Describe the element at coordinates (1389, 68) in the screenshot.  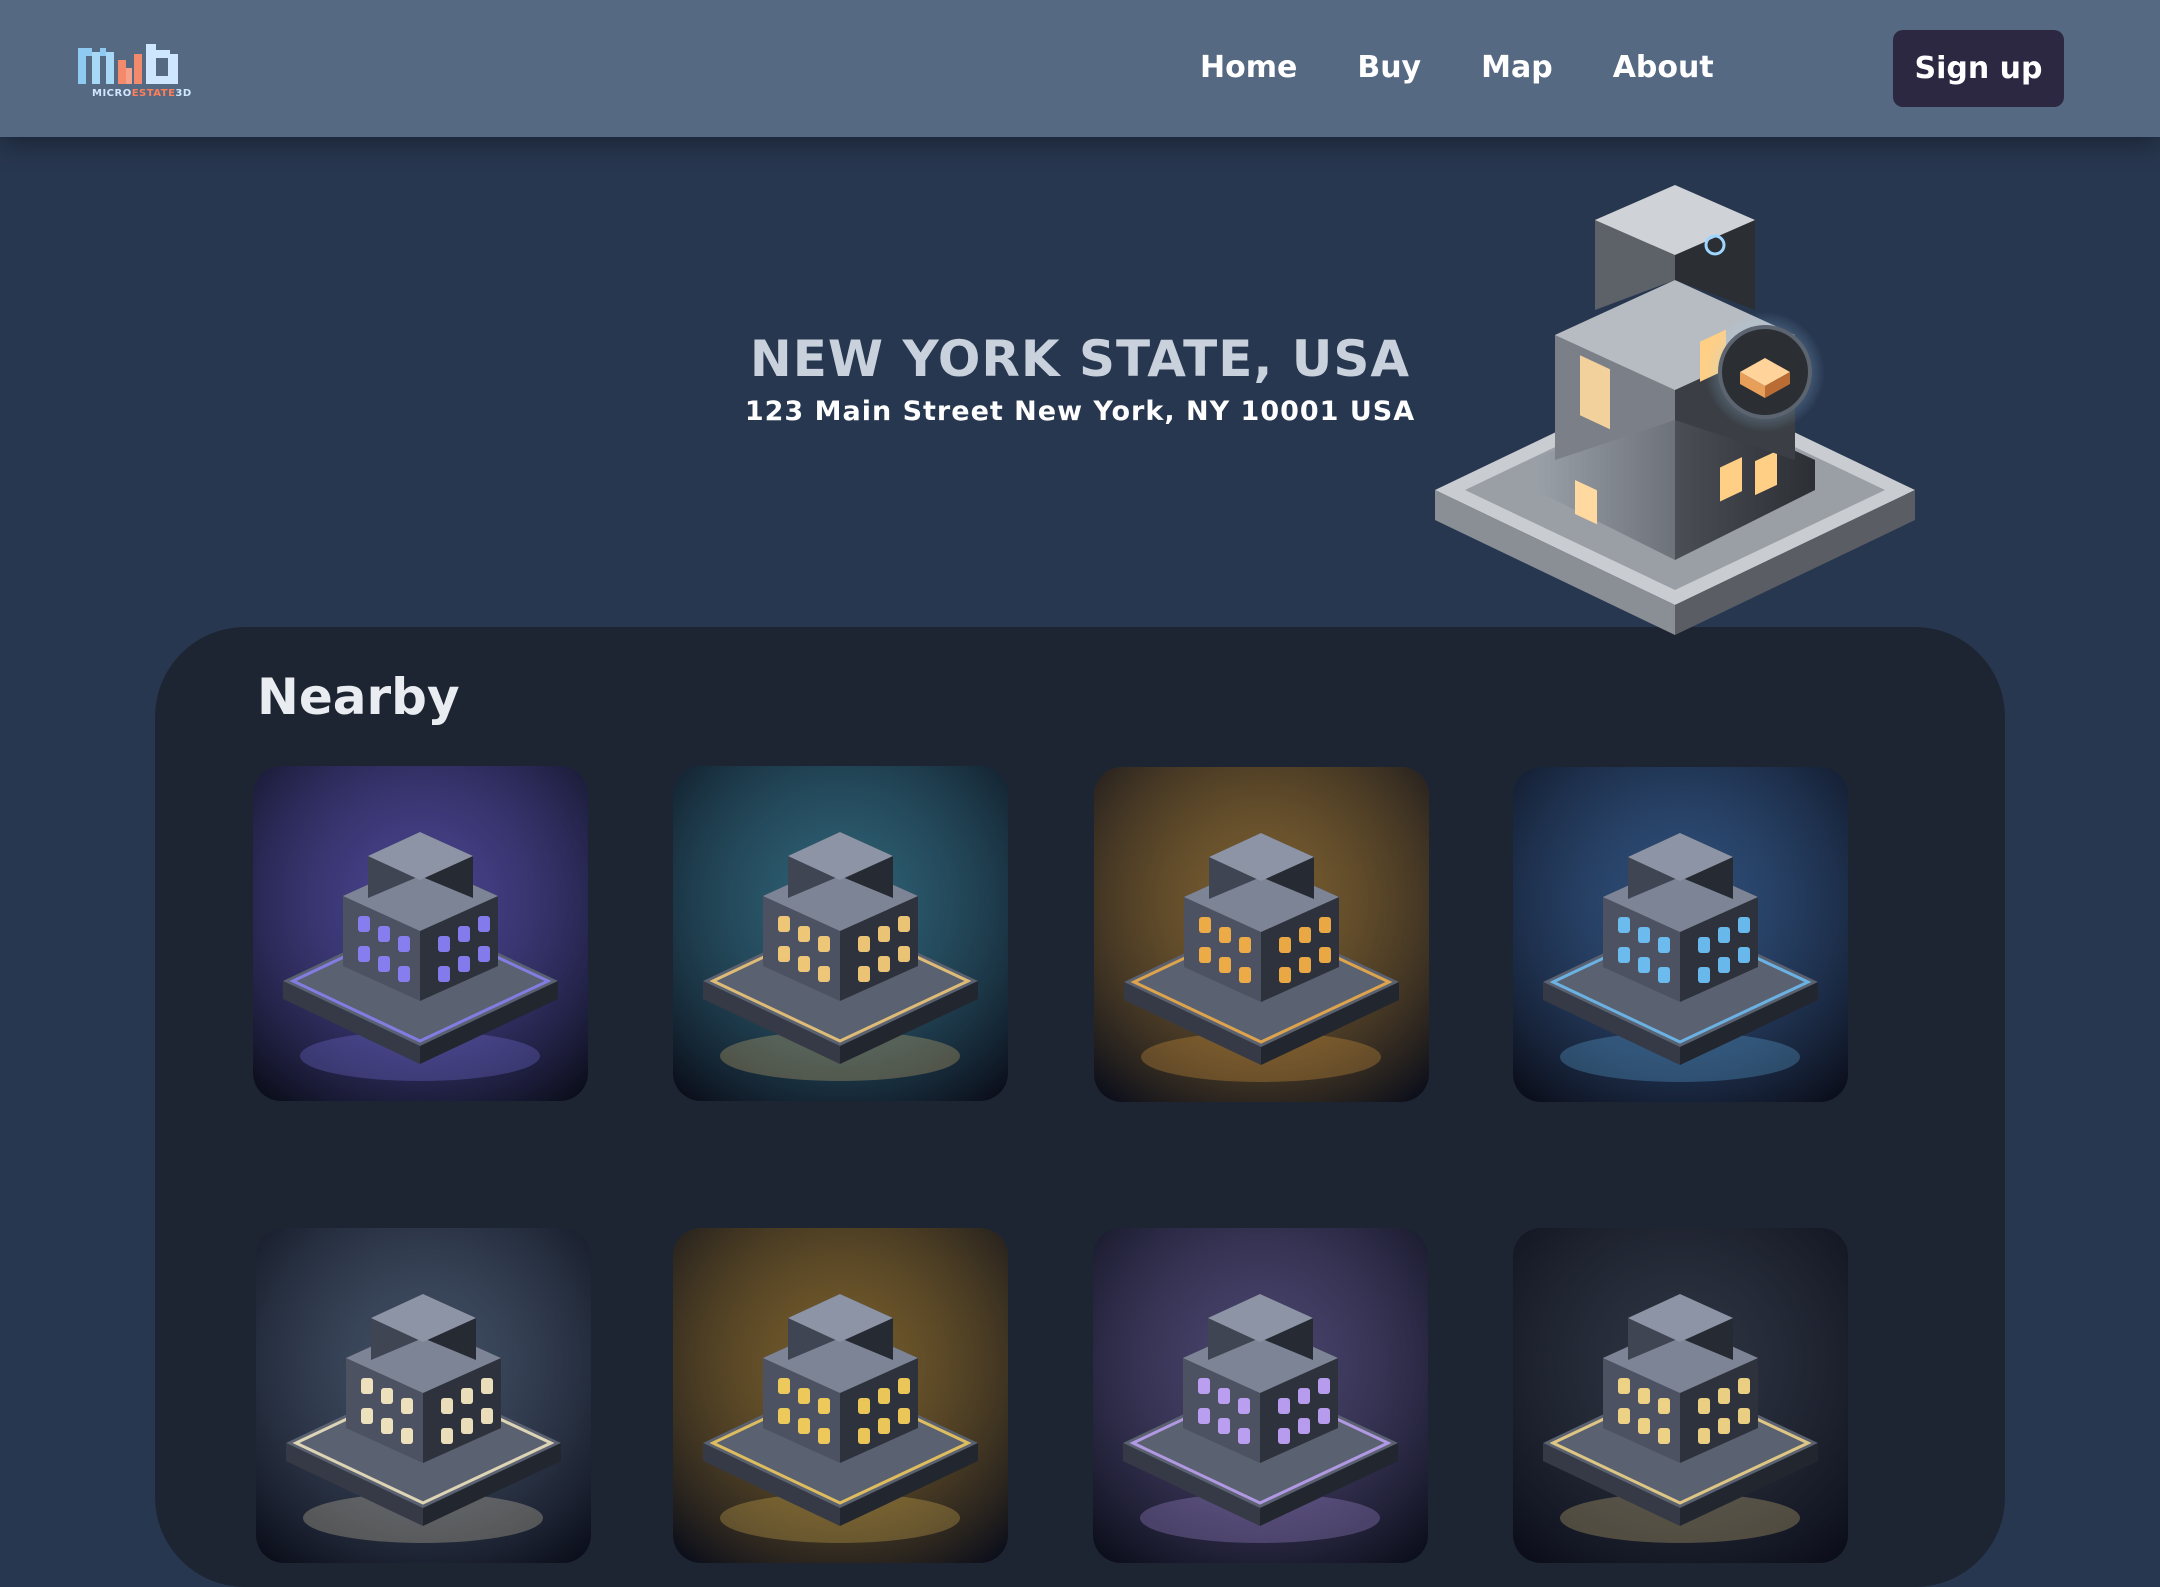
I see `nav-buy: Buy` at that location.